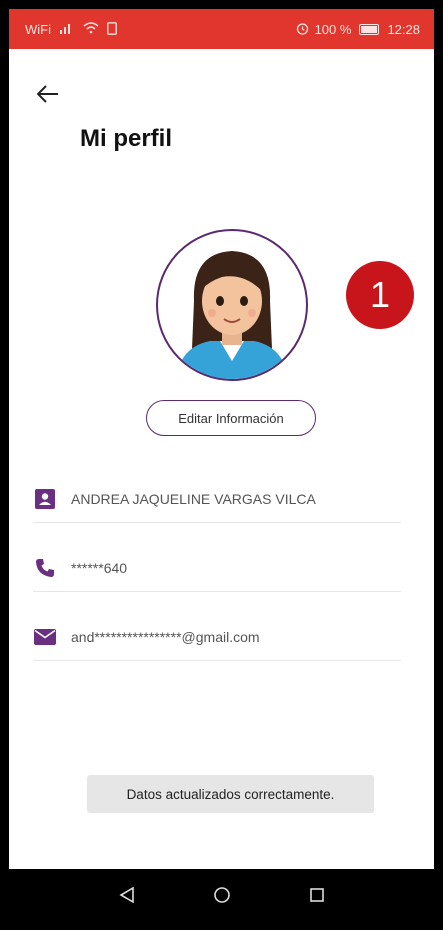 The height and width of the screenshot is (930, 443). I want to click on wifi-icon, so click(91, 29).